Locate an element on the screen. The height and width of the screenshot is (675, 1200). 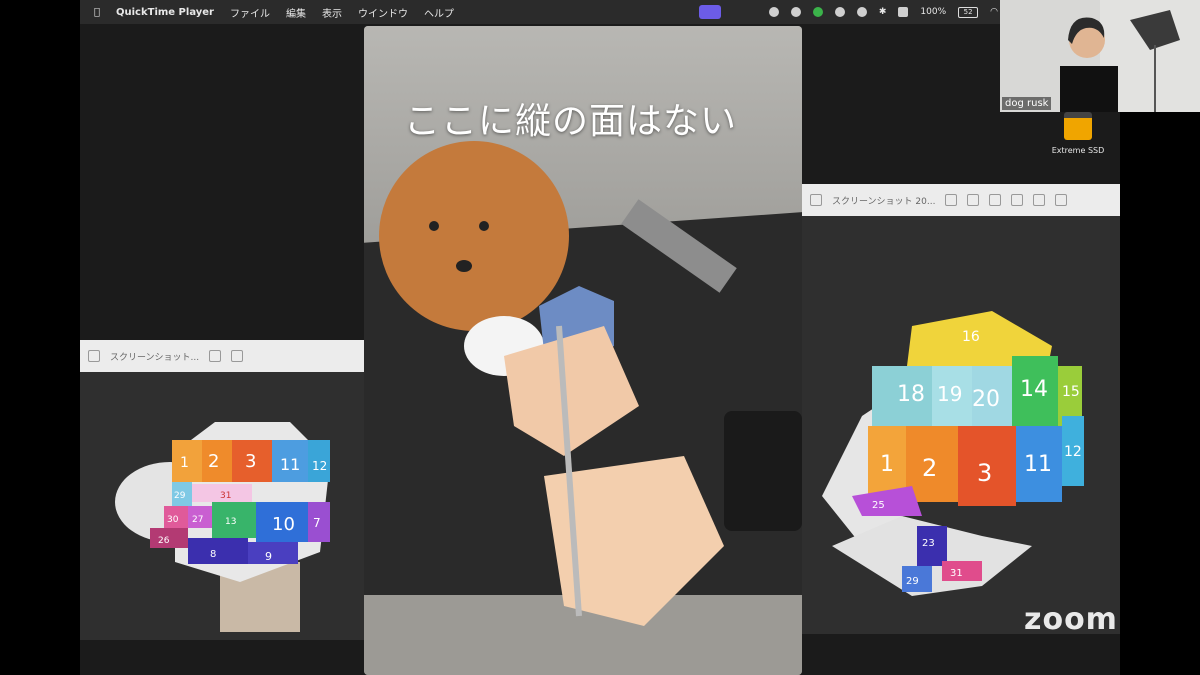
face-label: 30 is located at coordinates (173, 520).